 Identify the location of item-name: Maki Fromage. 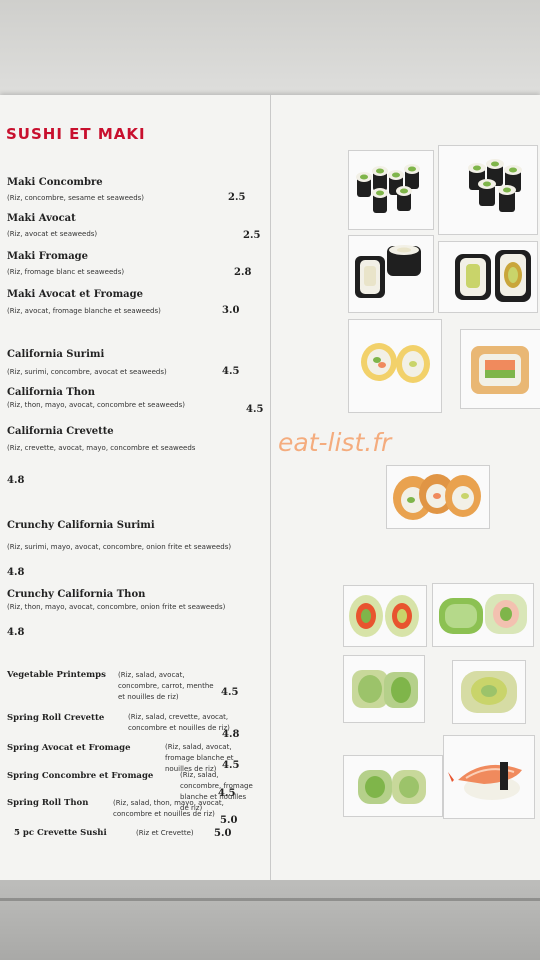
(48, 256).